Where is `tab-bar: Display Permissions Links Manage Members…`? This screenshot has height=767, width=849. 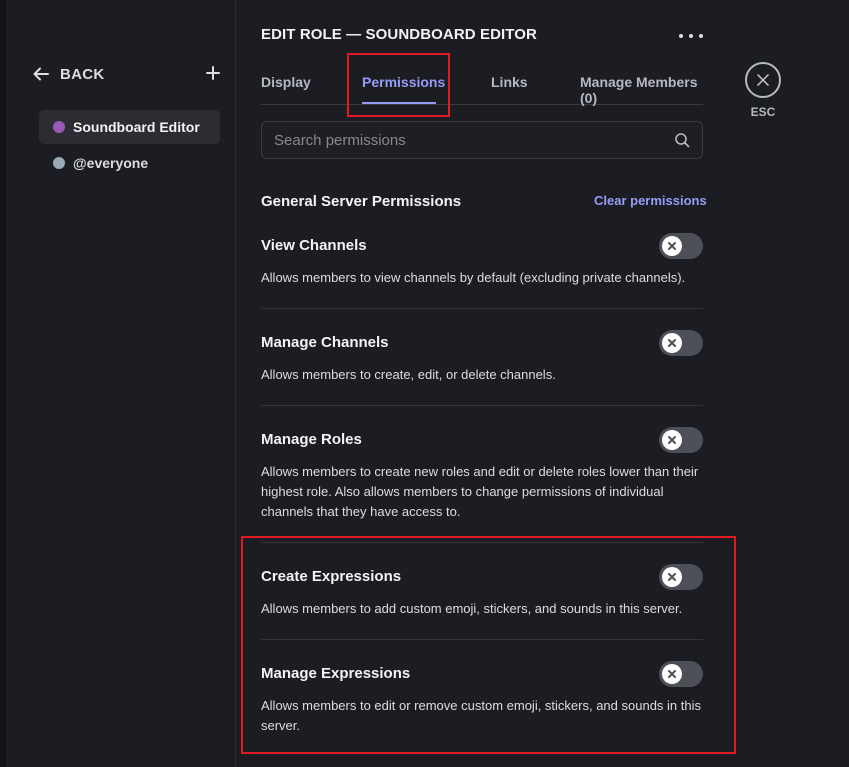
tab-bar: Display Permissions Links Manage Members… is located at coordinates (482, 85).